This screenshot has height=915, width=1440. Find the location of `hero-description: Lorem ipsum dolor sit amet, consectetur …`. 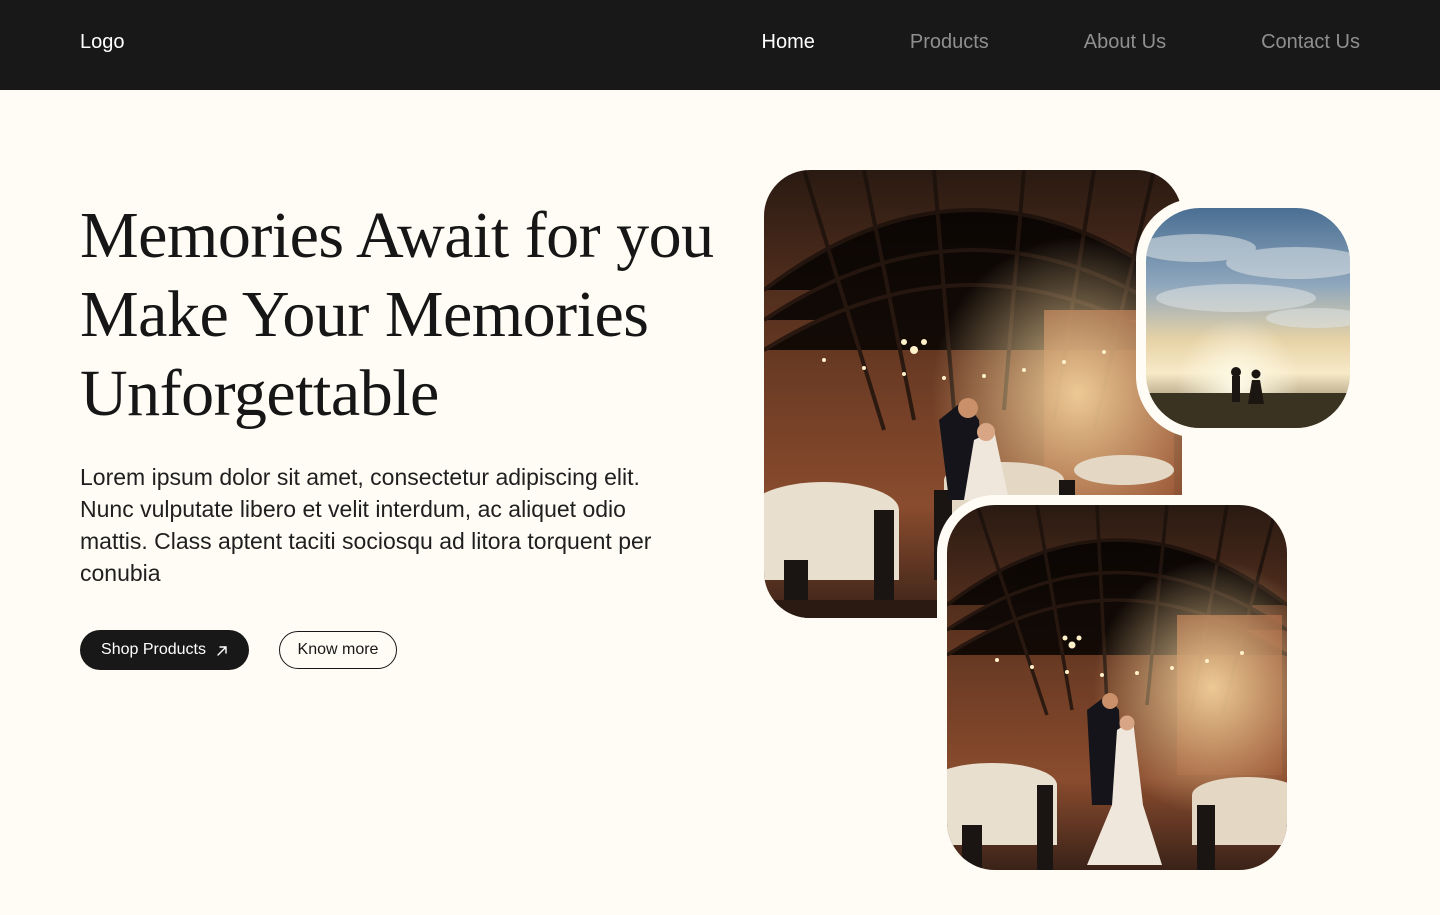

hero-description: Lorem ipsum dolor sit amet, consectetur … is located at coordinates (366, 525).